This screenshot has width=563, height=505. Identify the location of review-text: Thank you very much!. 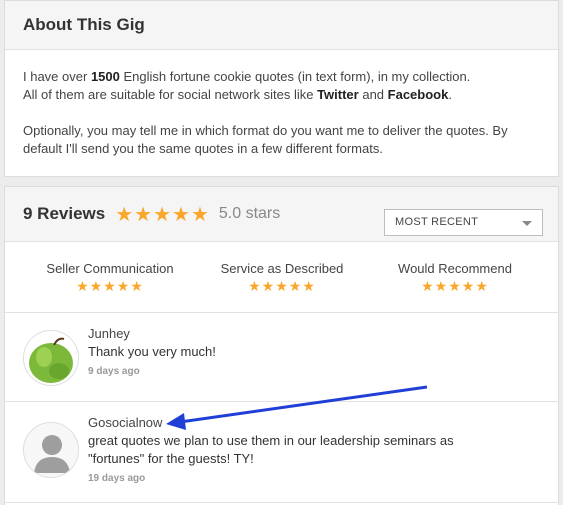
(152, 351).